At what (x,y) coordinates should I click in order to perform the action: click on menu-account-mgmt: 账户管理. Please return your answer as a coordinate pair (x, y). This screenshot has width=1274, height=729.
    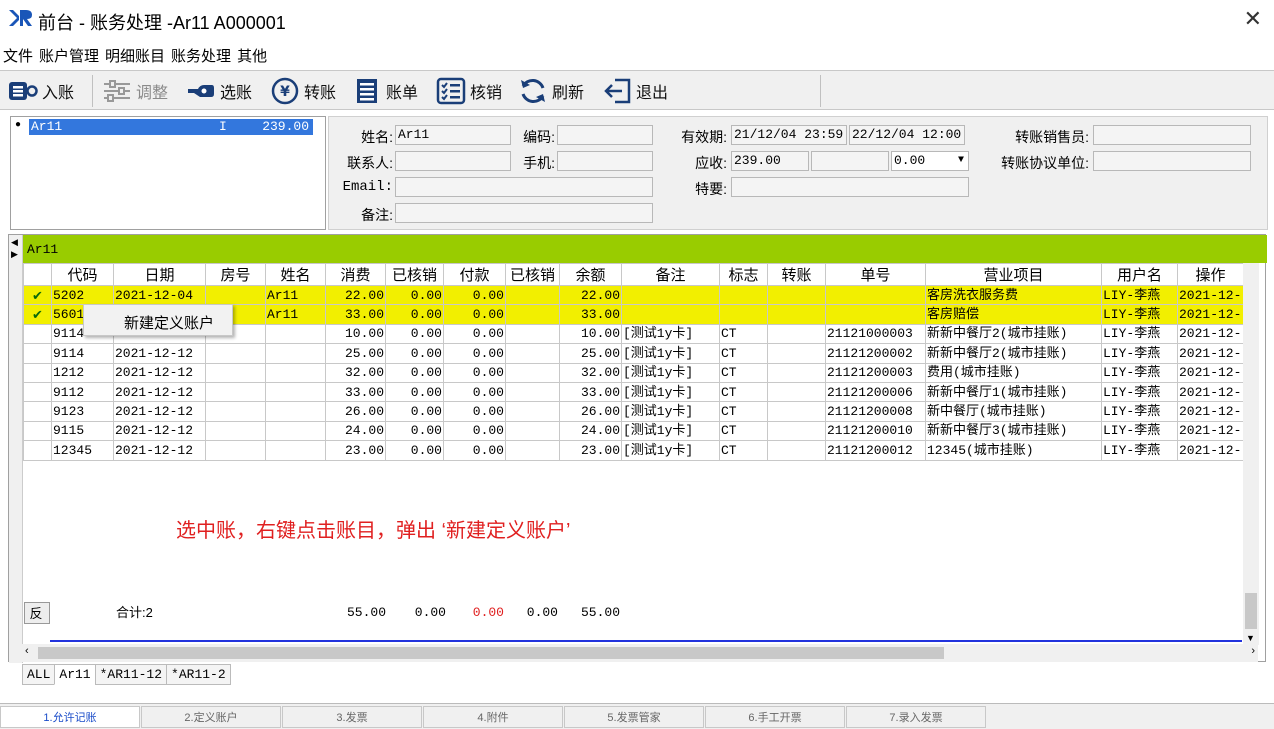
    Looking at the image, I should click on (69, 55).